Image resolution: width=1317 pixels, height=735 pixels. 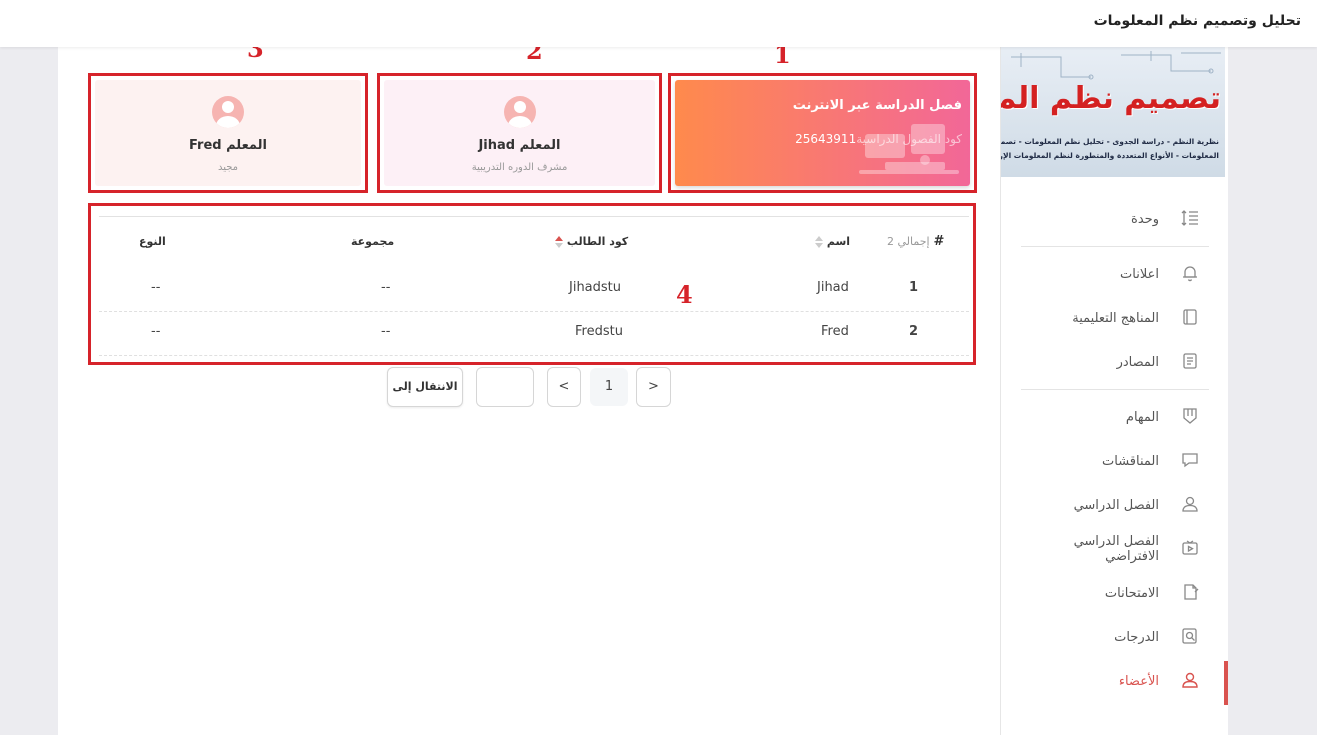 I want to click on sidebar-item-discussions: المناقشات, so click(x=1115, y=461).